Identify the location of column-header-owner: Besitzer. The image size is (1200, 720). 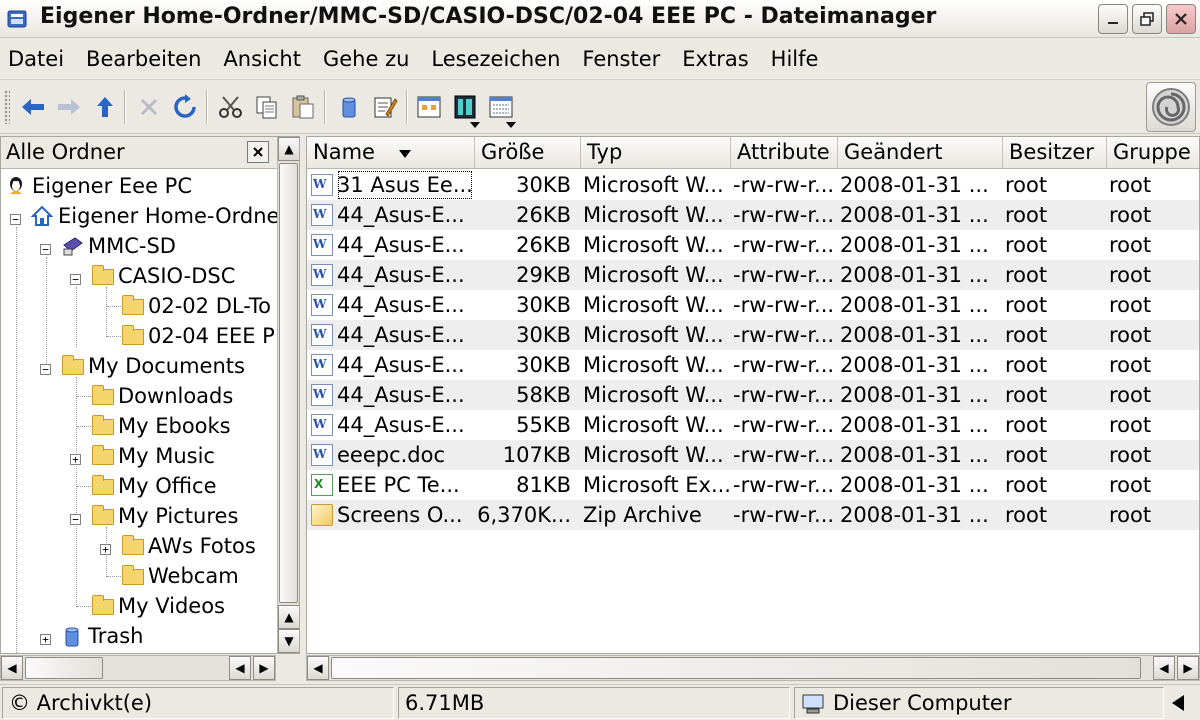
(1055, 153).